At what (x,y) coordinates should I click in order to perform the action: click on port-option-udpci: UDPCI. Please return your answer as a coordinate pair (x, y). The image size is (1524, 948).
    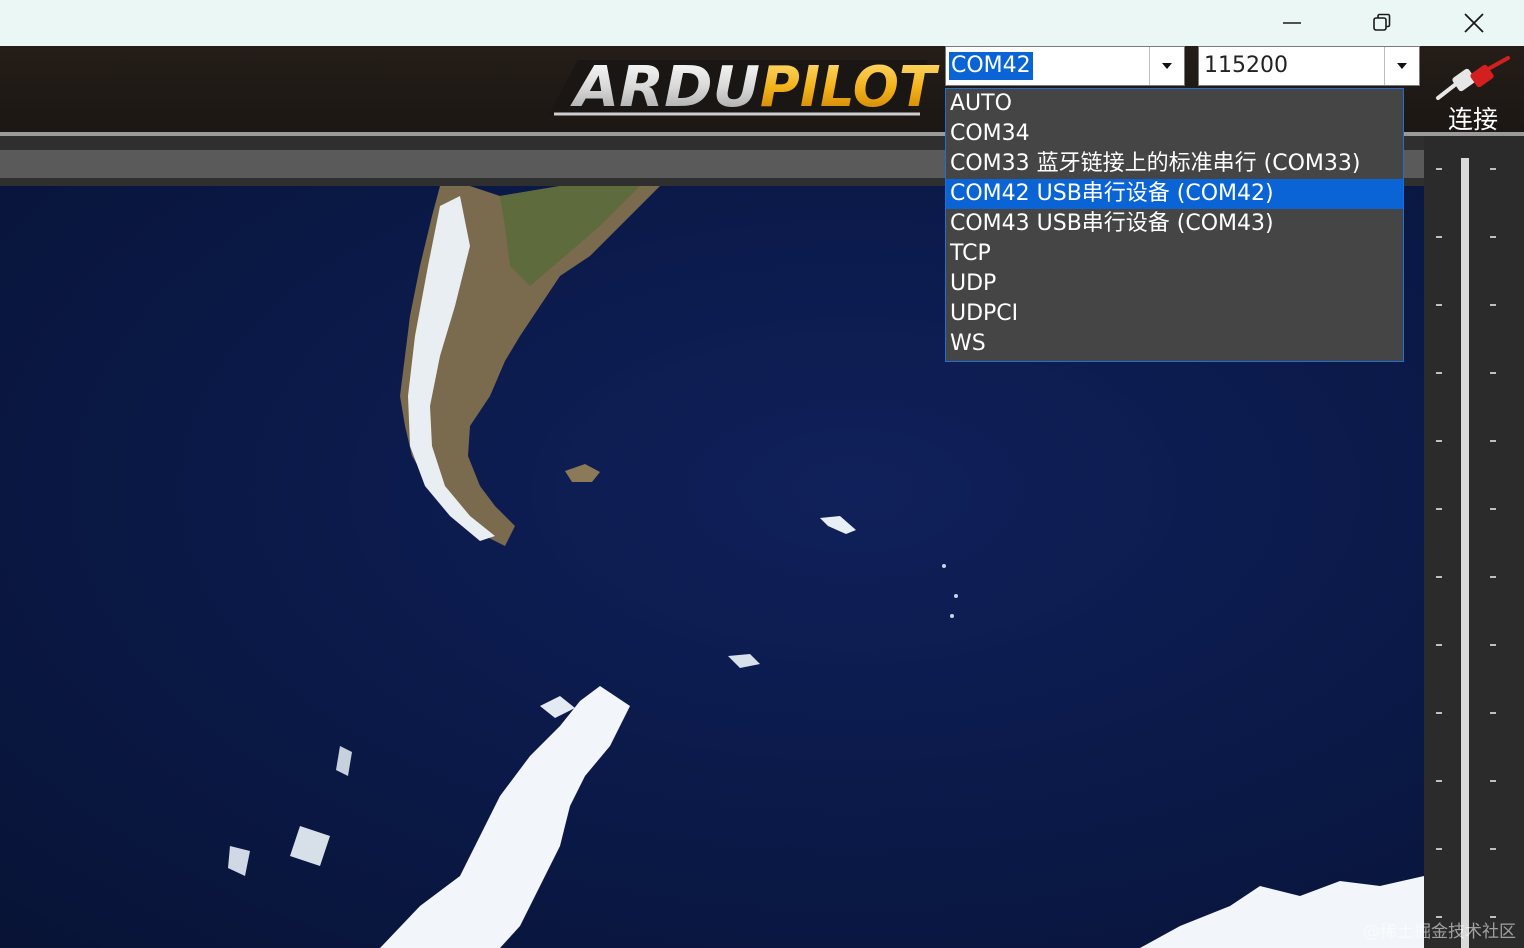
    Looking at the image, I should click on (1174, 314).